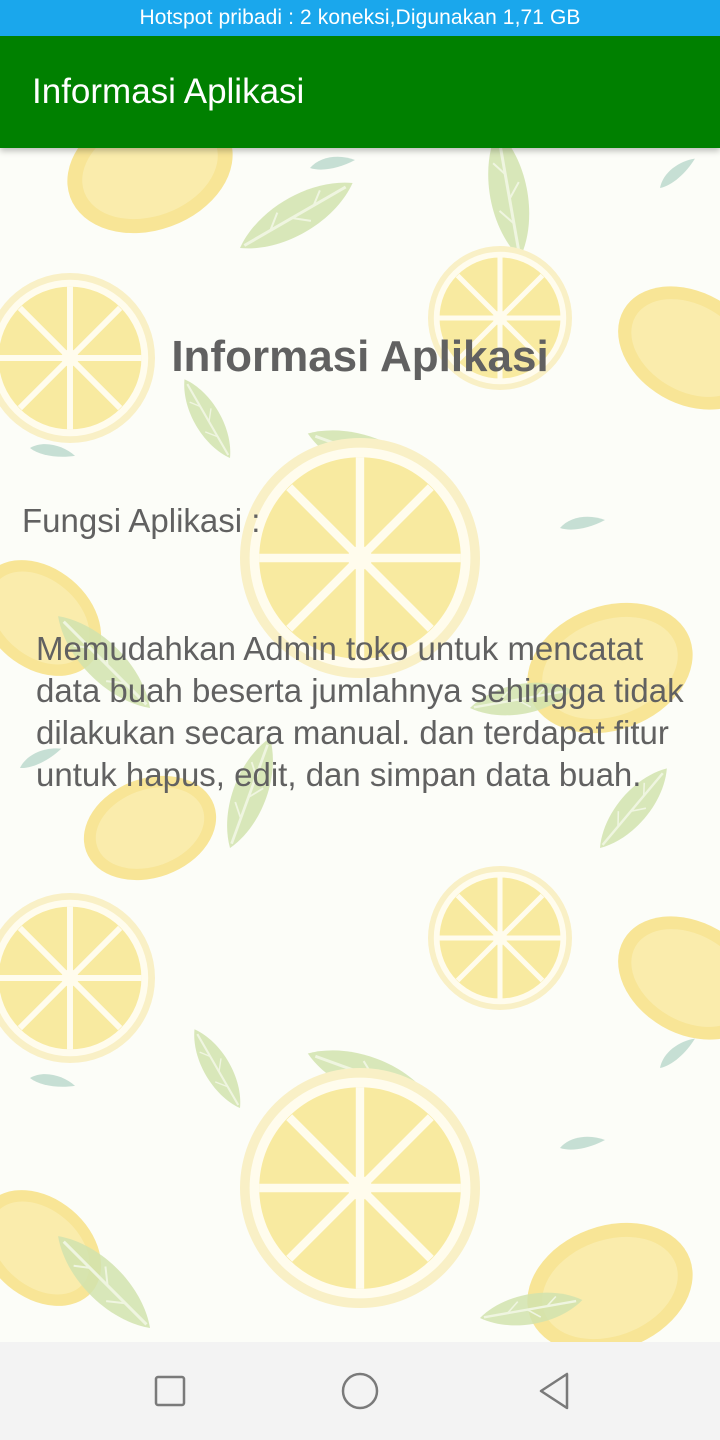 The width and height of the screenshot is (720, 1440). I want to click on back-button, so click(554, 1391).